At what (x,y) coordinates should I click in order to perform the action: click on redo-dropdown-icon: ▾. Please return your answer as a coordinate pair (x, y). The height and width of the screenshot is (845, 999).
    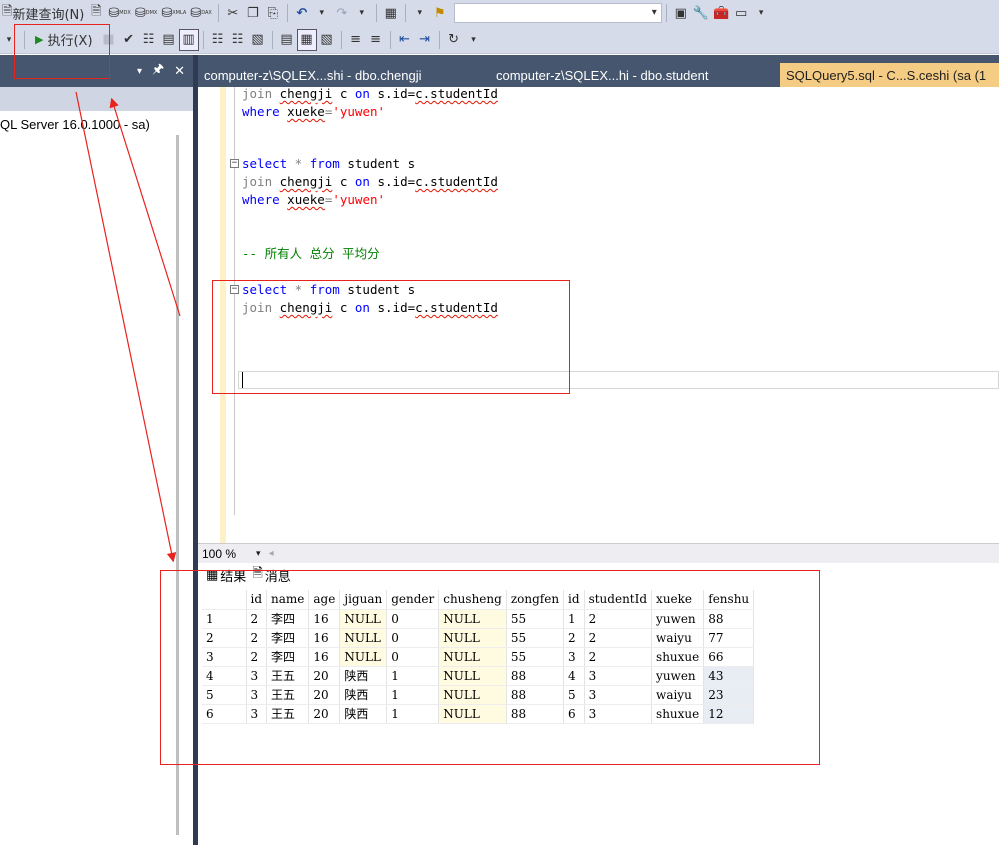
    Looking at the image, I should click on (362, 13).